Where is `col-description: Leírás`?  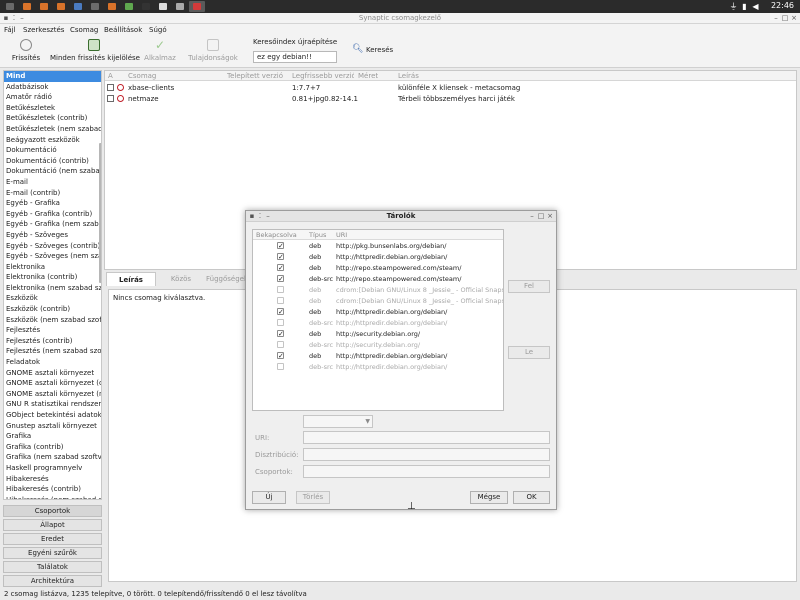
col-description: Leírás is located at coordinates (408, 76).